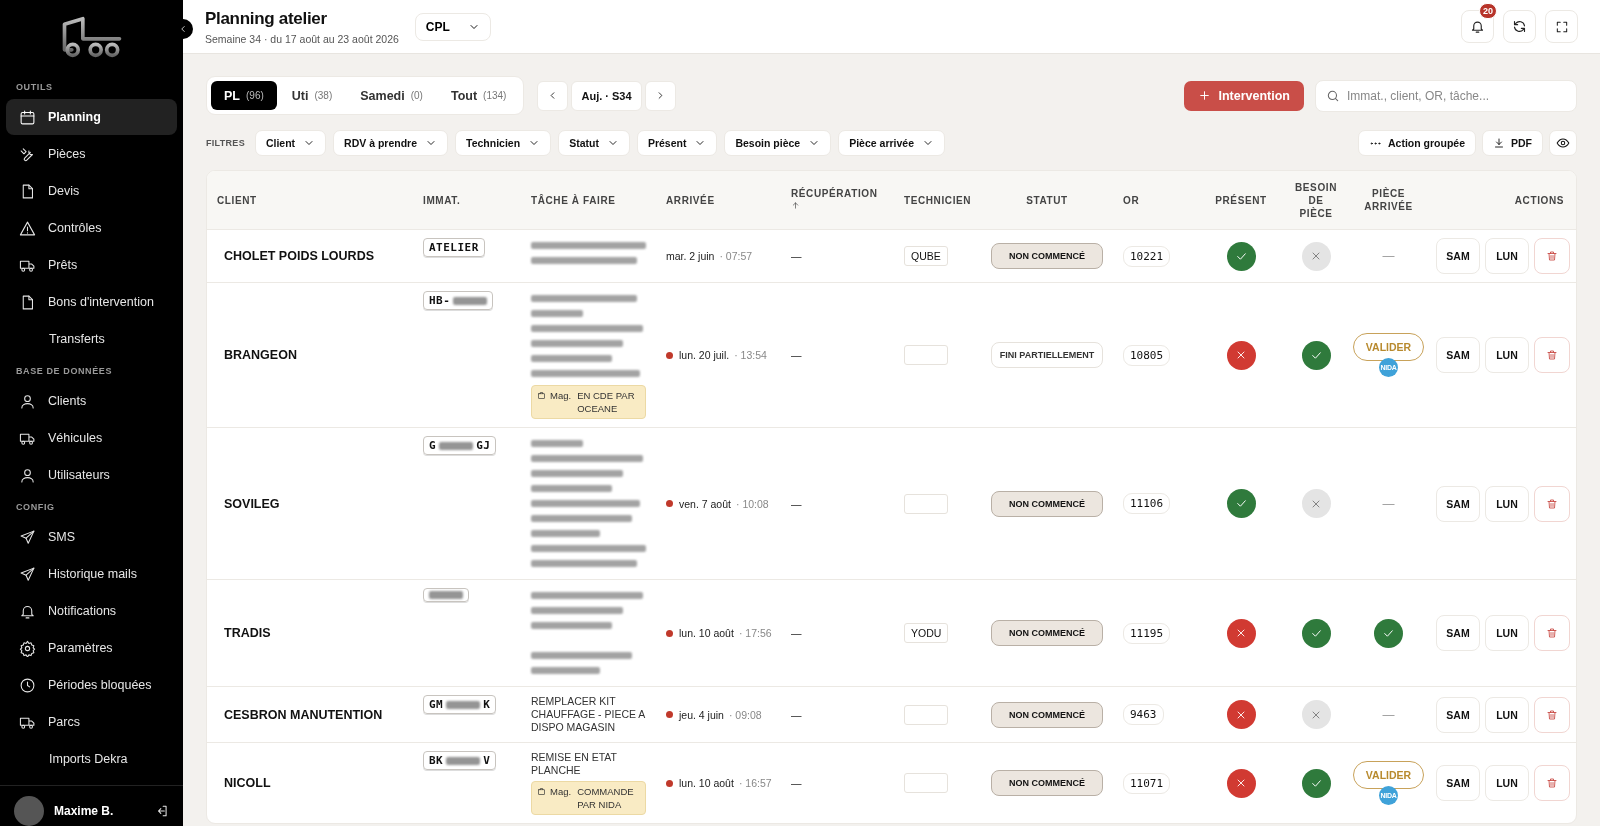  What do you see at coordinates (926, 633) in the screenshot?
I see `technician-field: YODU` at bounding box center [926, 633].